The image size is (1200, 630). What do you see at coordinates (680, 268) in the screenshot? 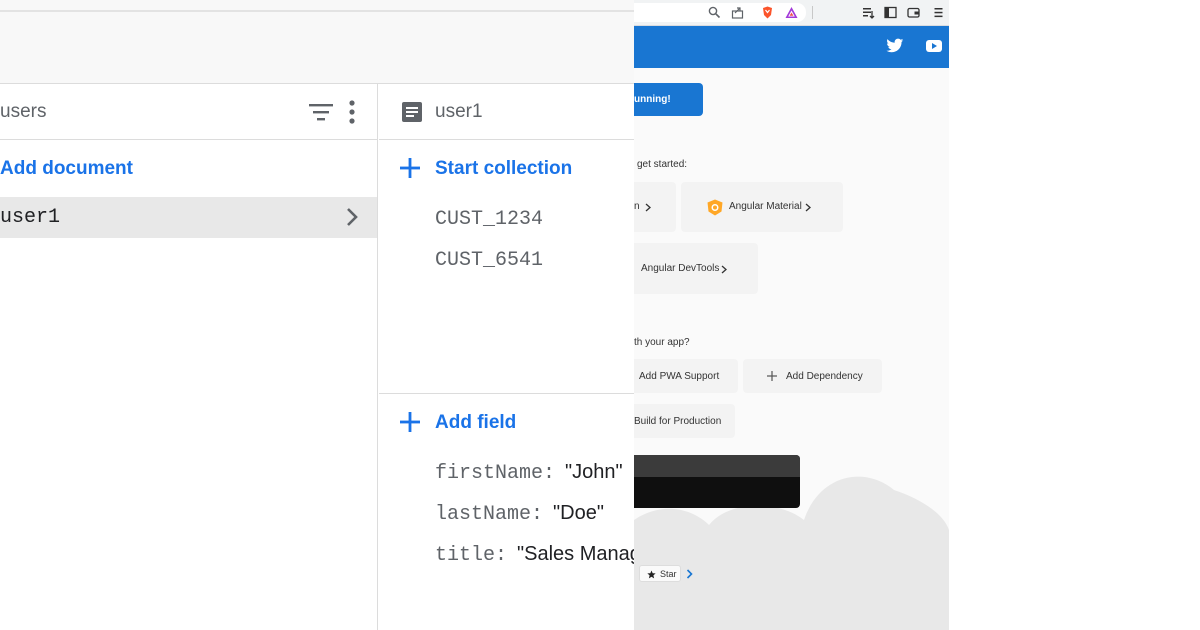
I see `resource-card-label: Angular DevTools` at bounding box center [680, 268].